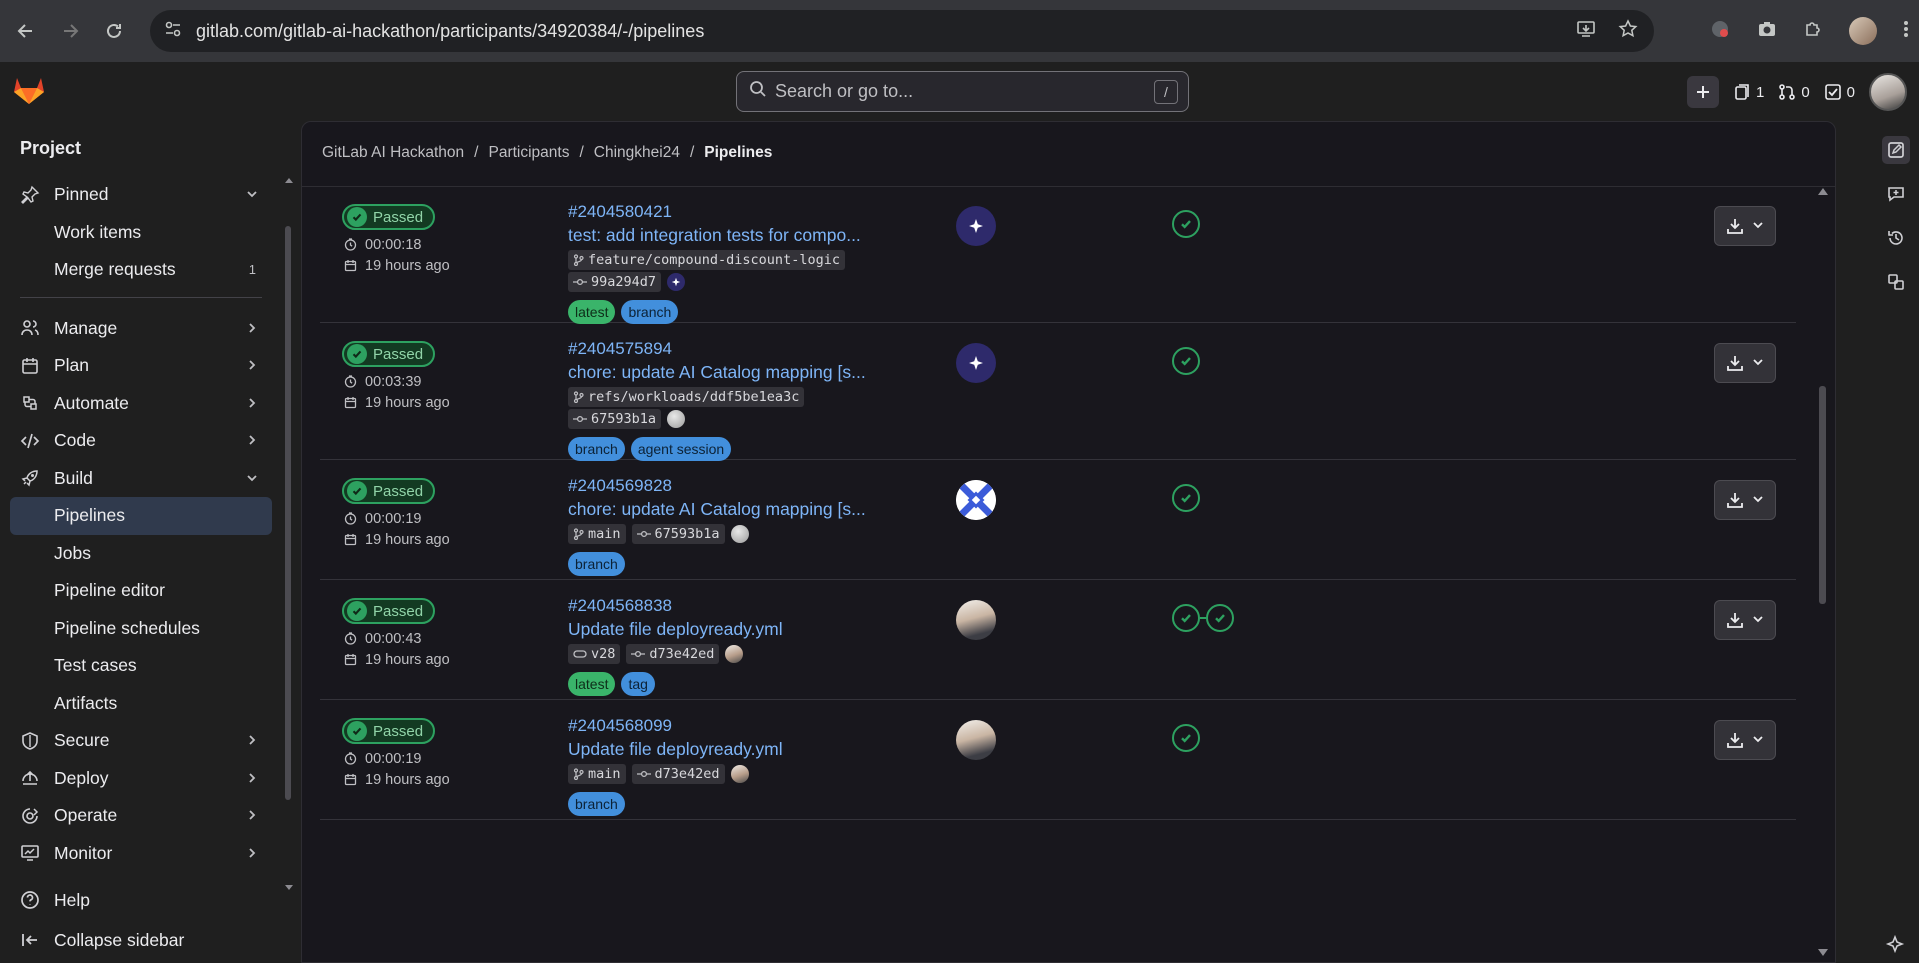 The height and width of the screenshot is (963, 1919). Describe the element at coordinates (738, 349) in the screenshot. I see `pipeline-id-link: #2404575894` at that location.